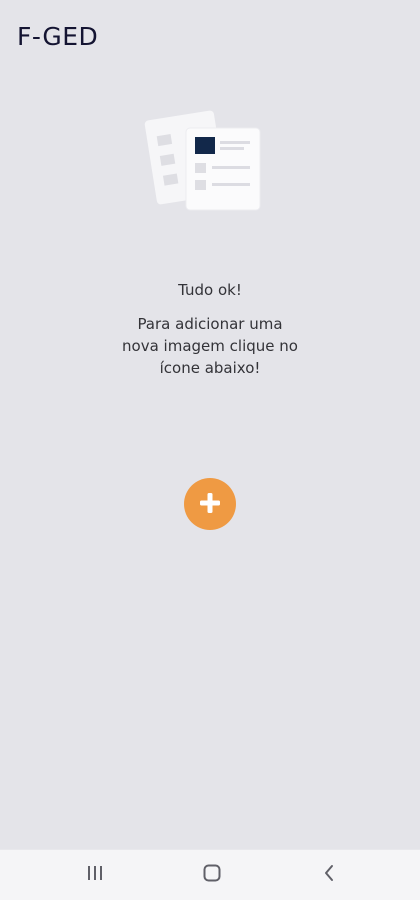 This screenshot has width=420, height=900. I want to click on add-image-button, so click(210, 504).